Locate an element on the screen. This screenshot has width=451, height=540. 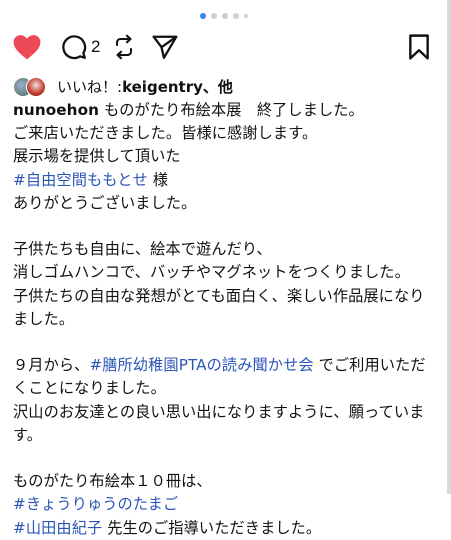
hashtag-link: #自由空間ももとせ is located at coordinates (80, 180).